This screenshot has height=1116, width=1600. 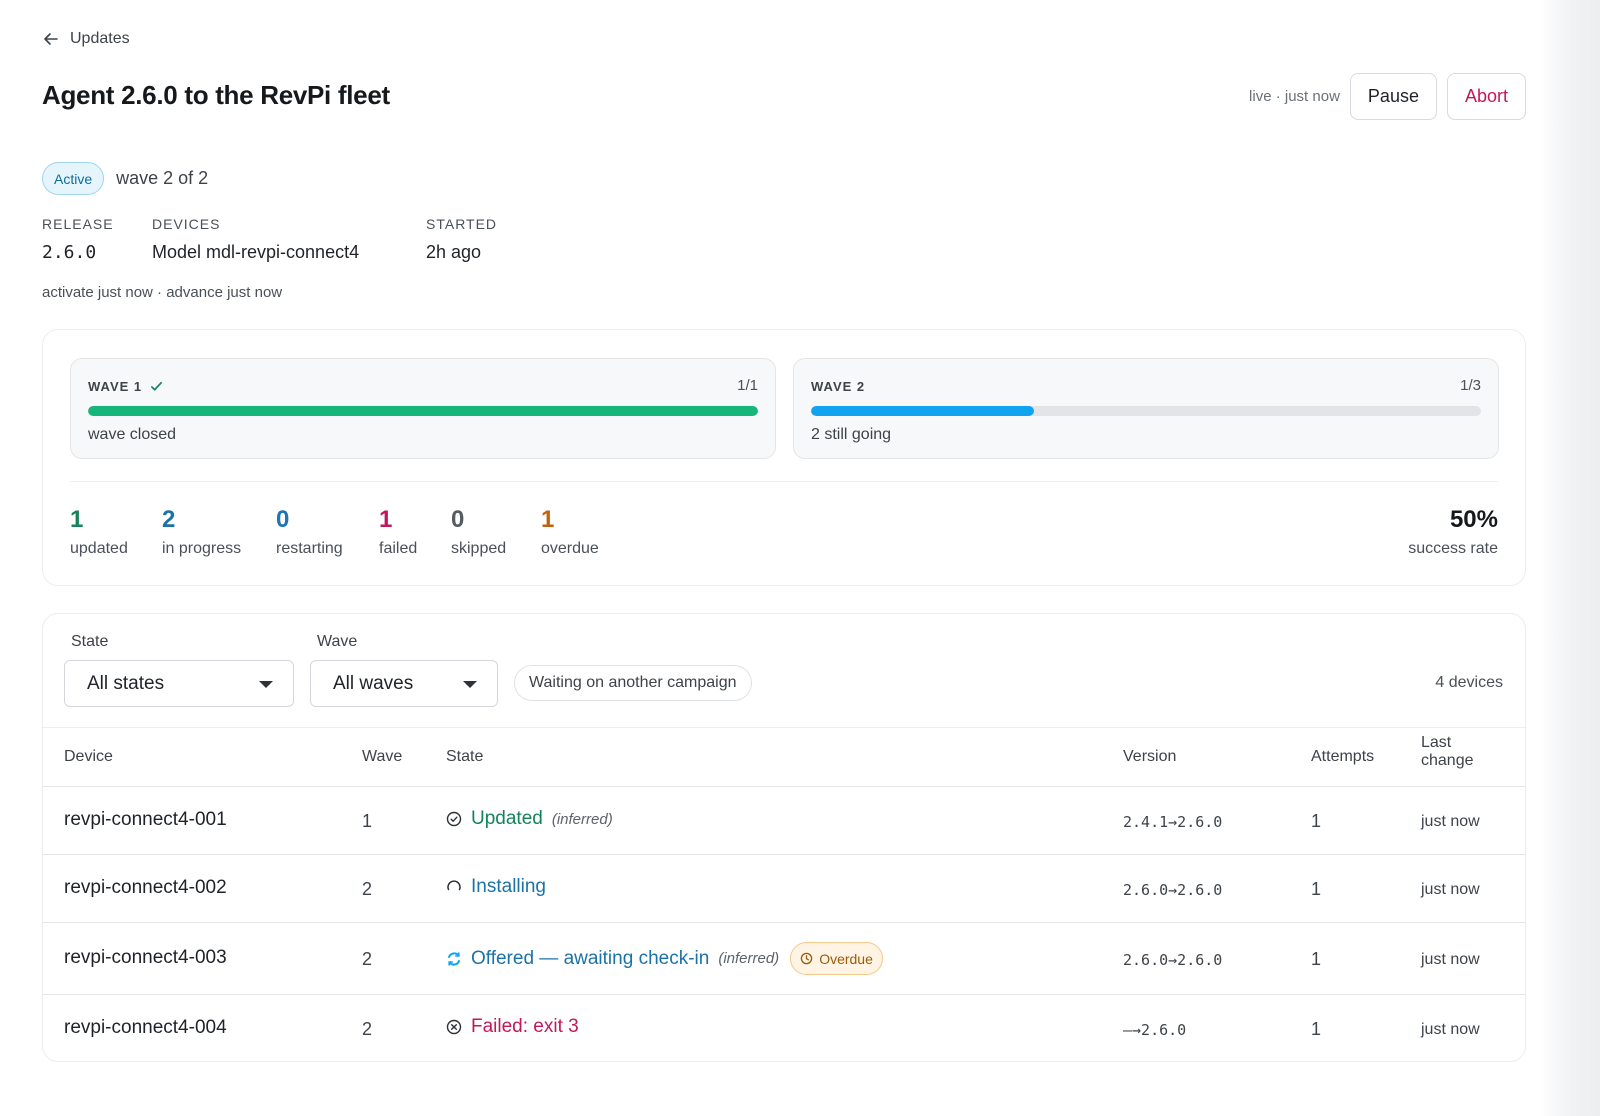 What do you see at coordinates (337, 641) in the screenshot?
I see `wave-filter-label: Wave` at bounding box center [337, 641].